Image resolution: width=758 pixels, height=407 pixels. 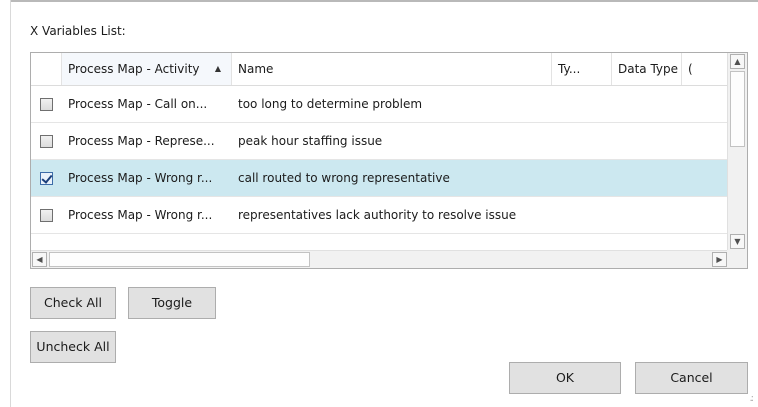 I want to click on checkbox-column-header, so click(x=46, y=69).